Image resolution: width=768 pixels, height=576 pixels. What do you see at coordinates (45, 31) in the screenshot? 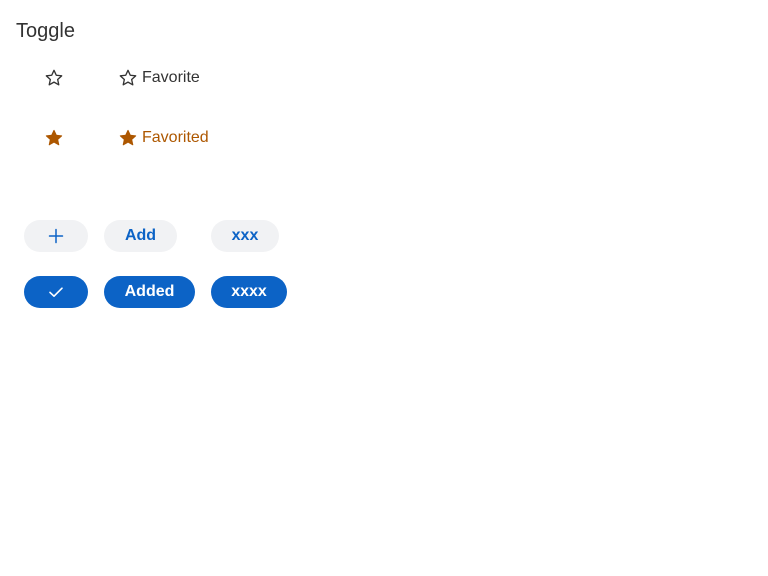
I see `page-title: Toggle` at bounding box center [45, 31].